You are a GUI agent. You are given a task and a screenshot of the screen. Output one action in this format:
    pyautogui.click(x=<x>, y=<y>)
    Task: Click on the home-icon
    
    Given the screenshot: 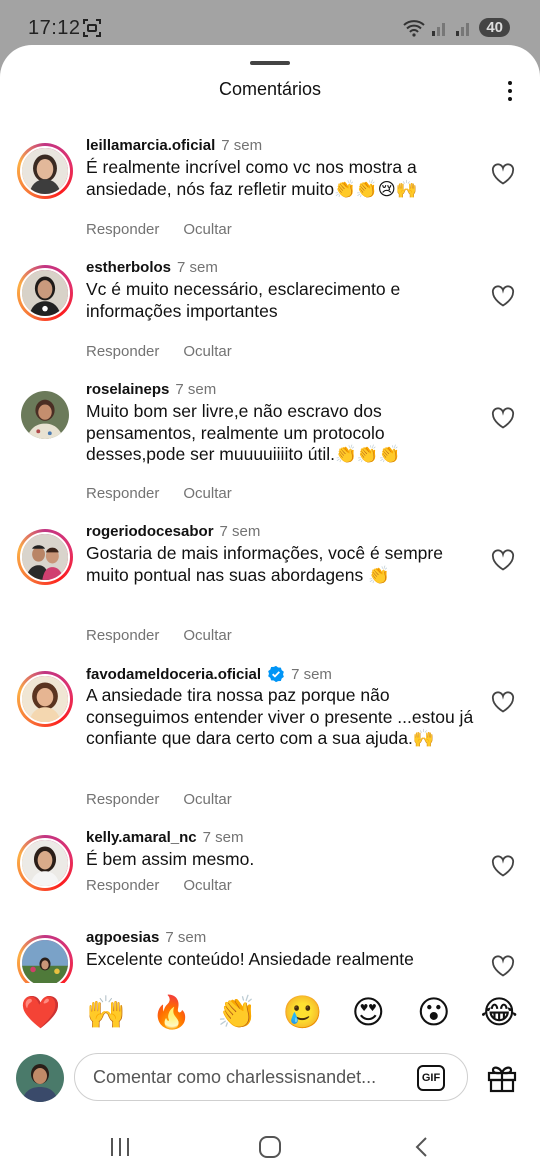 What is the action you would take?
    pyautogui.click(x=270, y=1147)
    